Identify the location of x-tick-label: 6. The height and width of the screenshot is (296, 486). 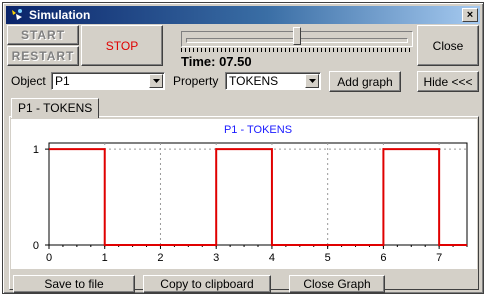
(383, 258).